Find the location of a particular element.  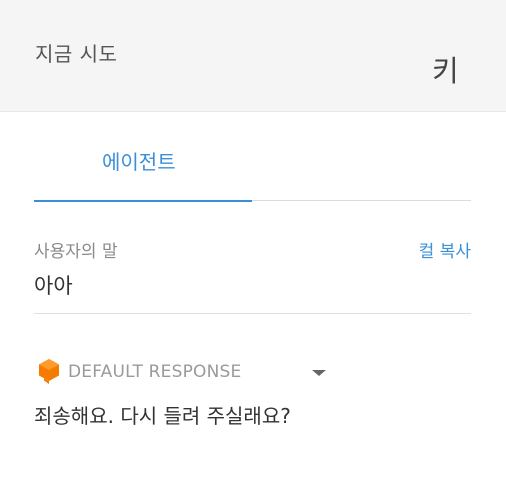

key-input-label: 키 is located at coordinates (458, 69).